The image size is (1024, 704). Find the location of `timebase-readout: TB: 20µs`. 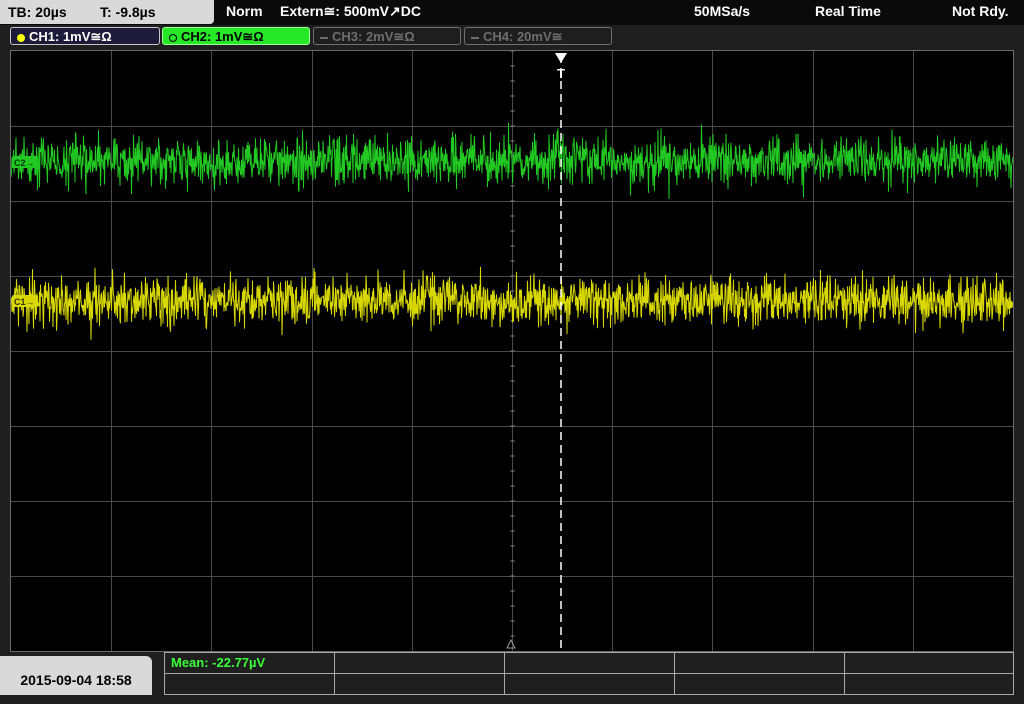

timebase-readout: TB: 20µs is located at coordinates (37, 12).